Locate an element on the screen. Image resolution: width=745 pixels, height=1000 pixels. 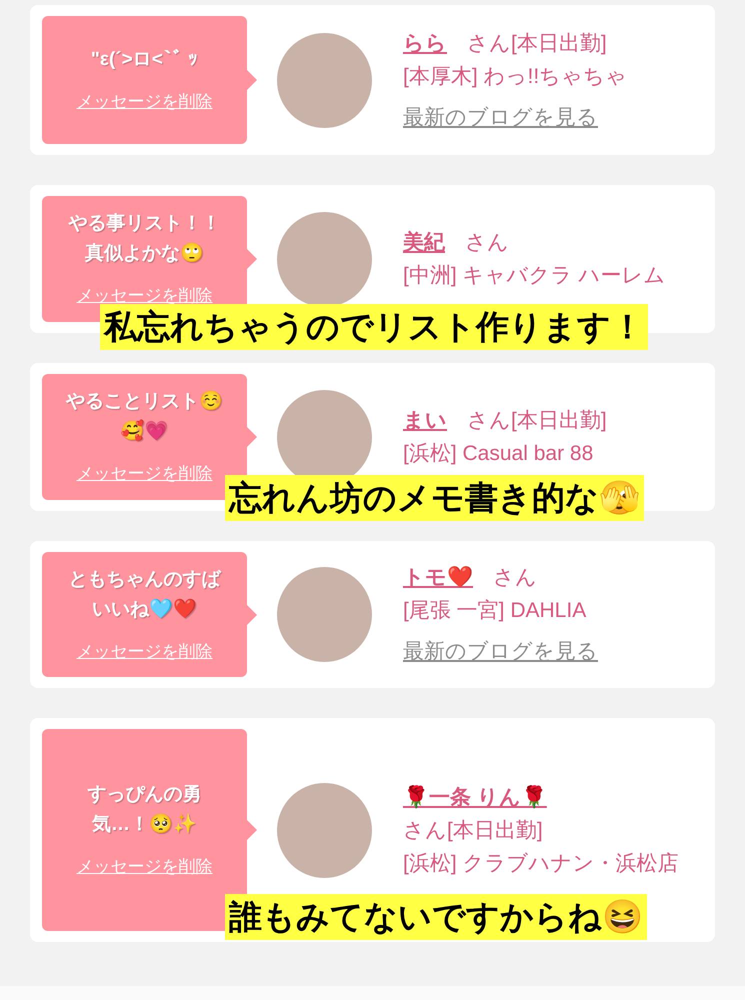
message-text: ともちゃんのすばいいね🩵❤ is located at coordinates (145, 595).